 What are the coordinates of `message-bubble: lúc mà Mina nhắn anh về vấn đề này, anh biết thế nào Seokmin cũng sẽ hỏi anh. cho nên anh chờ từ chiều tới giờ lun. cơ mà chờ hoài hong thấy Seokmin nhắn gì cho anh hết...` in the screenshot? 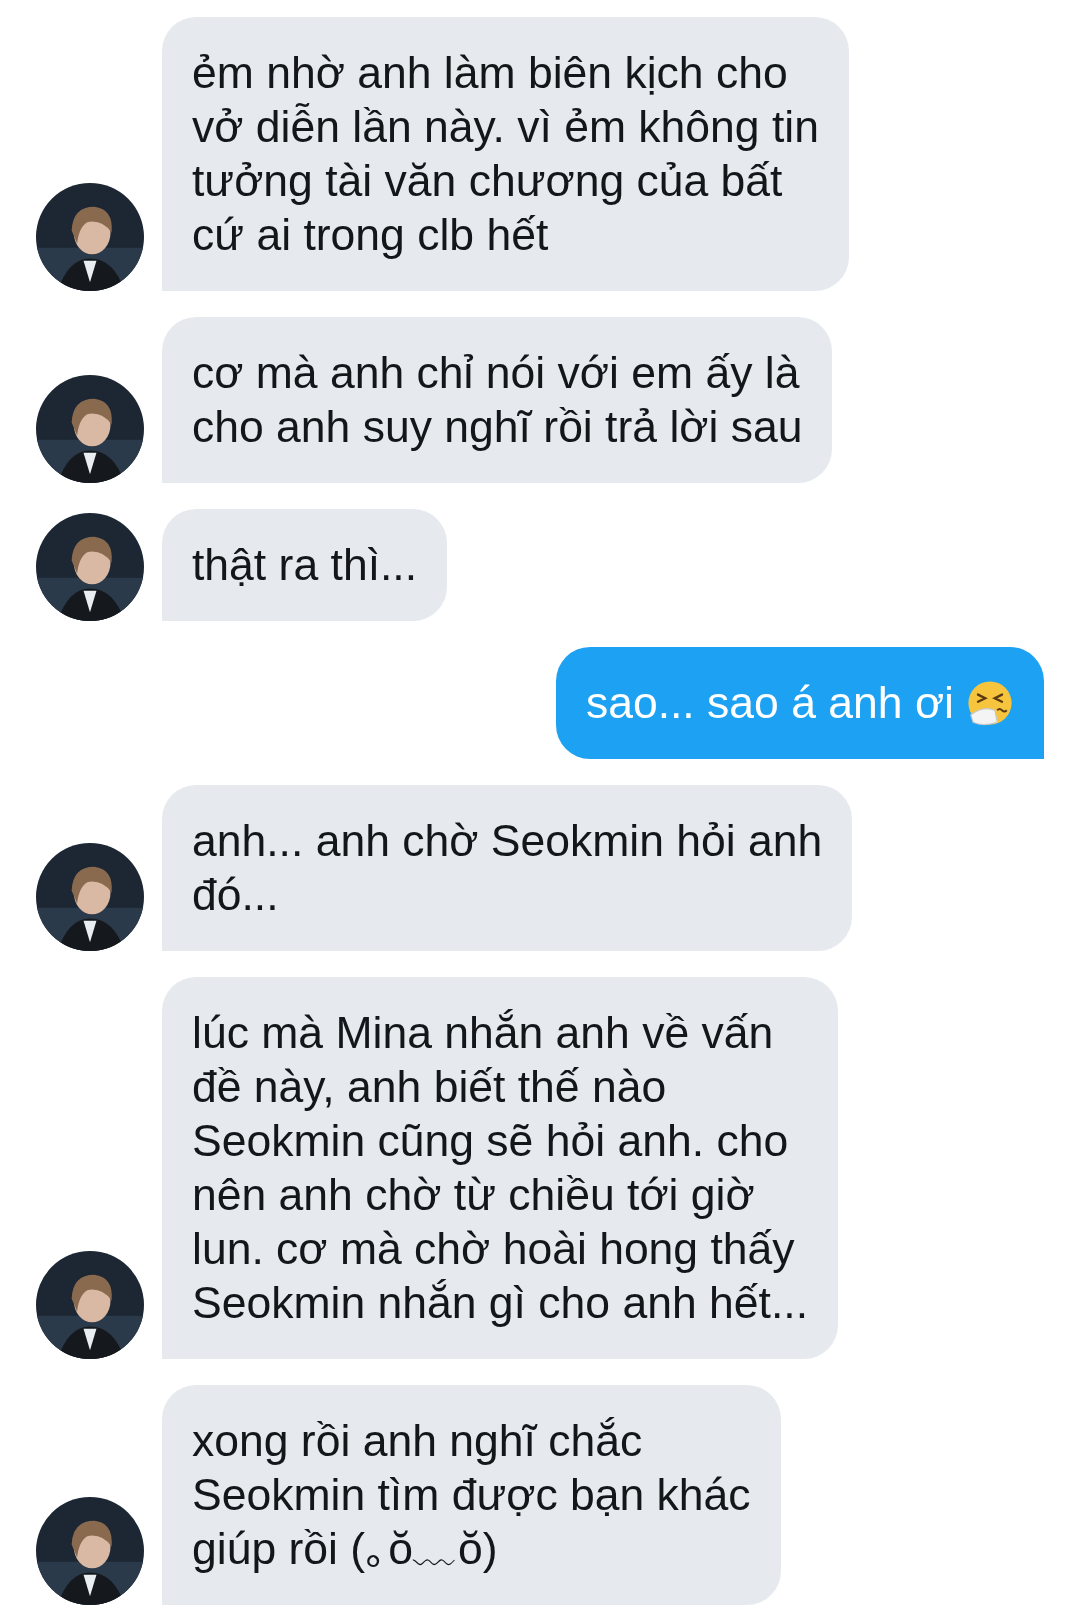 It's located at (500, 1168).